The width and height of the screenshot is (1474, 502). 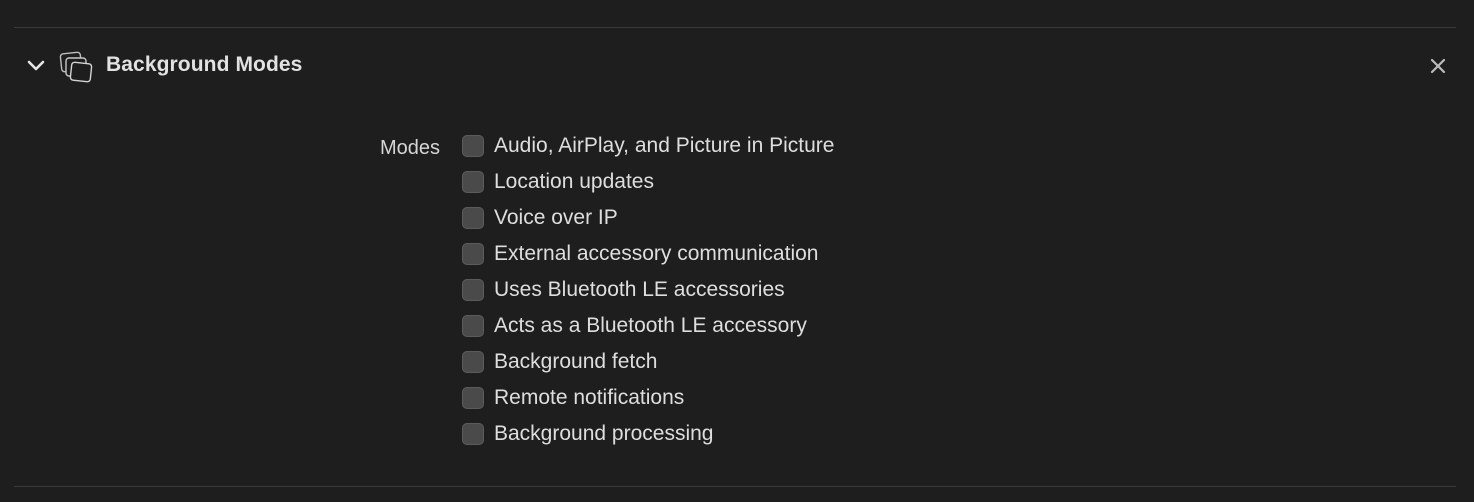 I want to click on mode-option-audio: Audio, AirPlay, and Picture in Picture, so click(x=648, y=146).